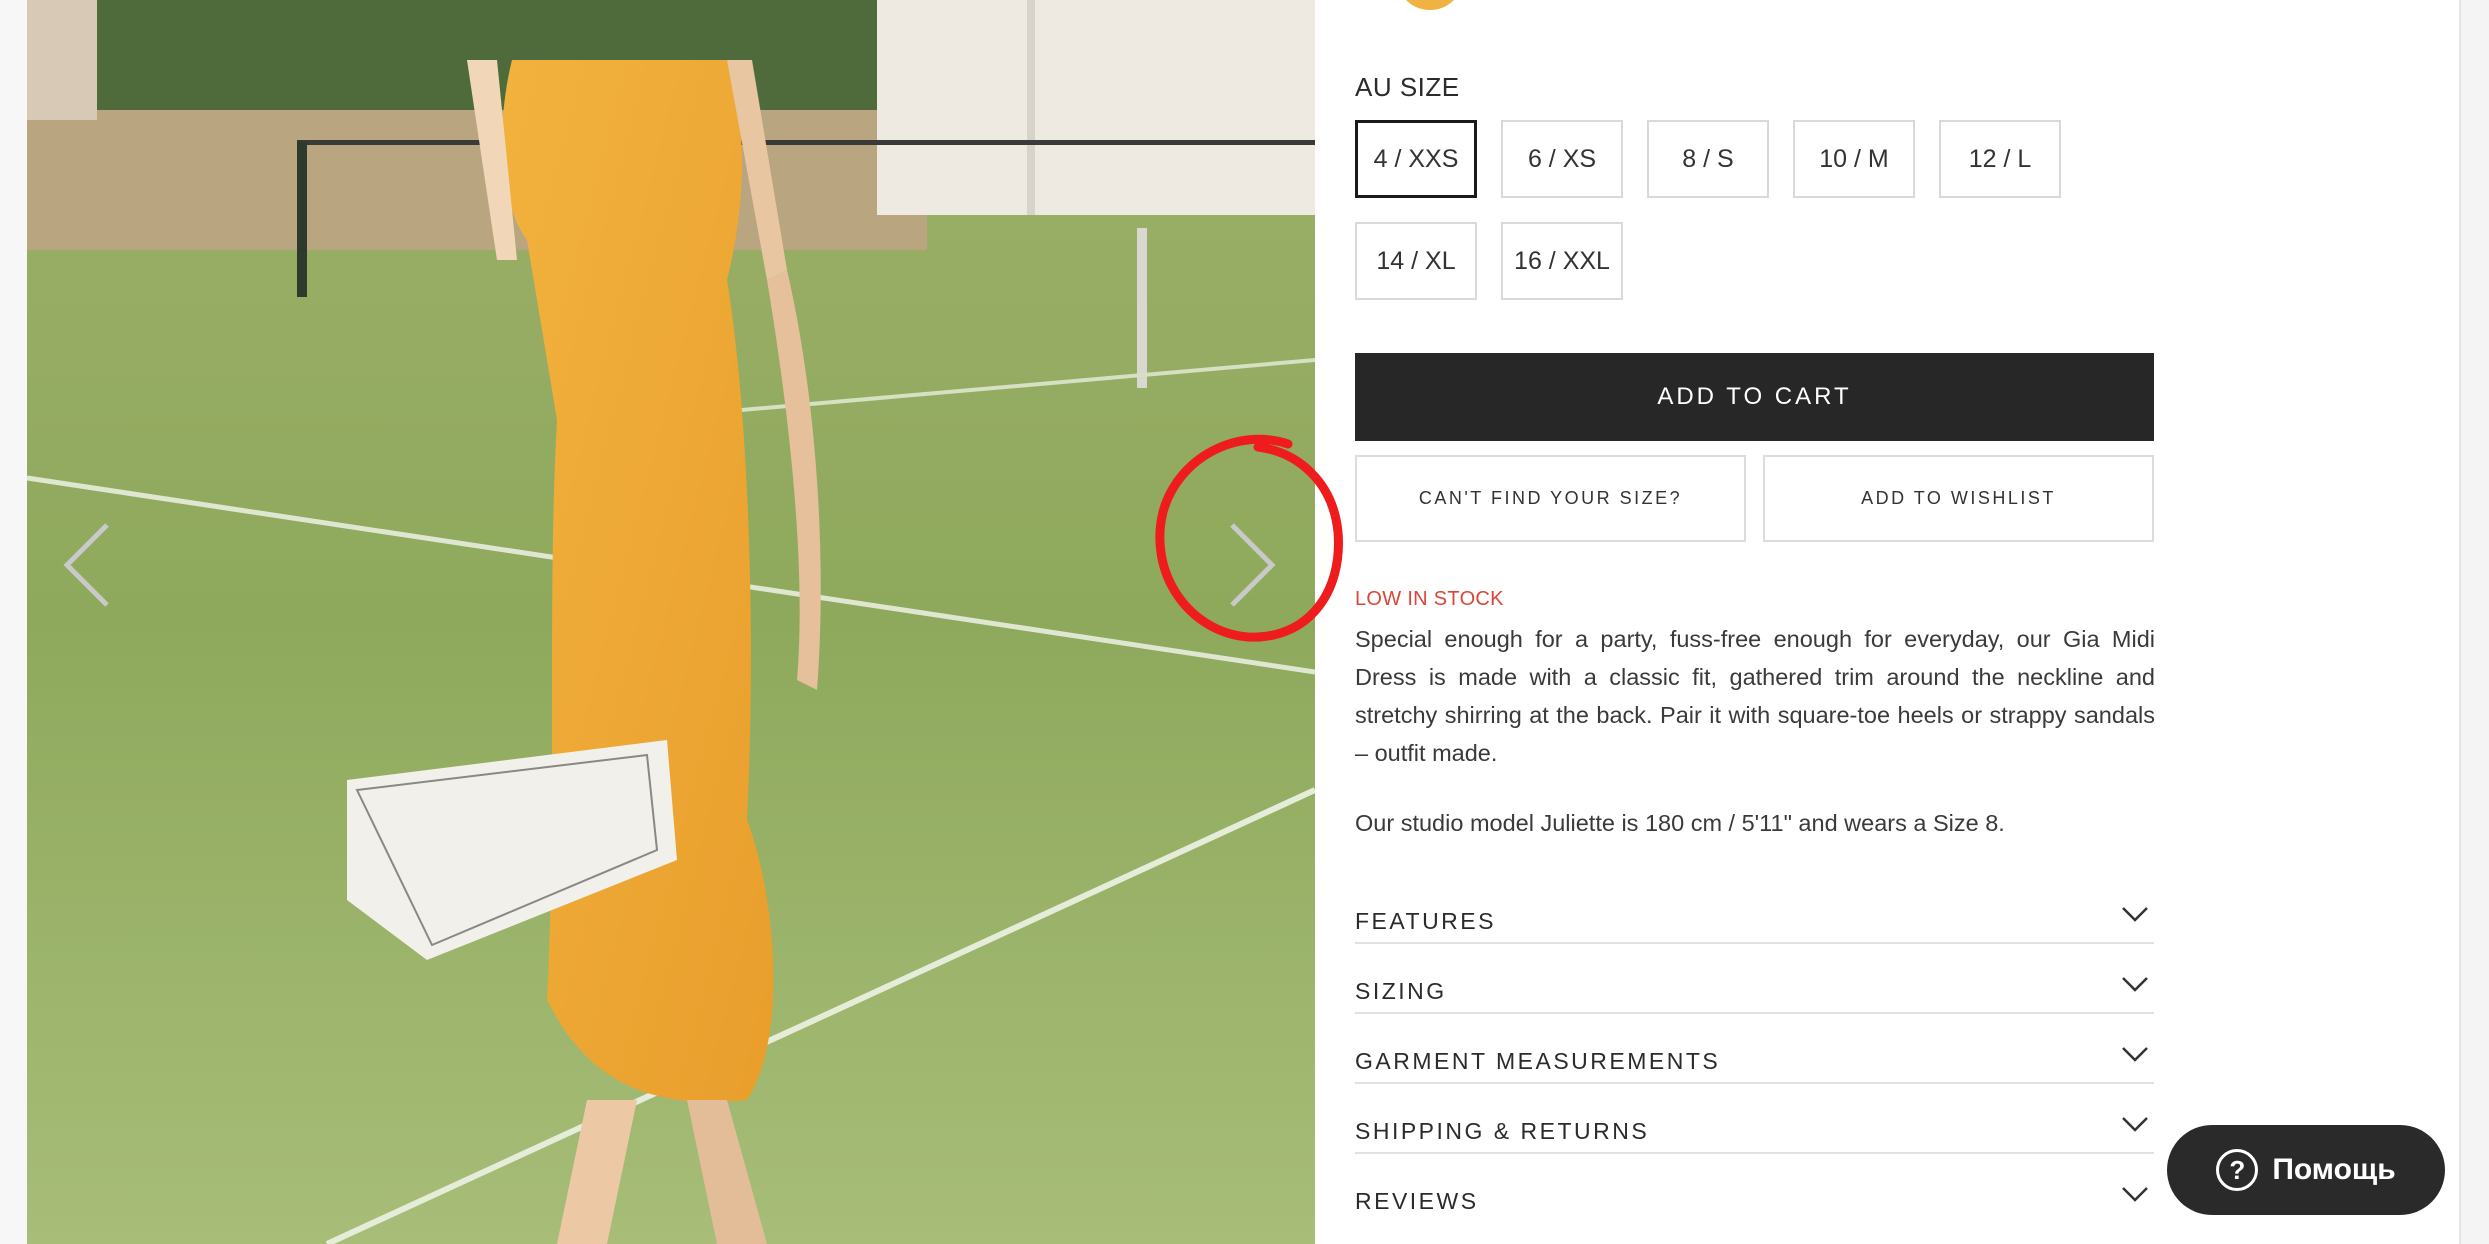 The width and height of the screenshot is (2489, 1244). I want to click on next-image-arrow, so click(1252, 565).